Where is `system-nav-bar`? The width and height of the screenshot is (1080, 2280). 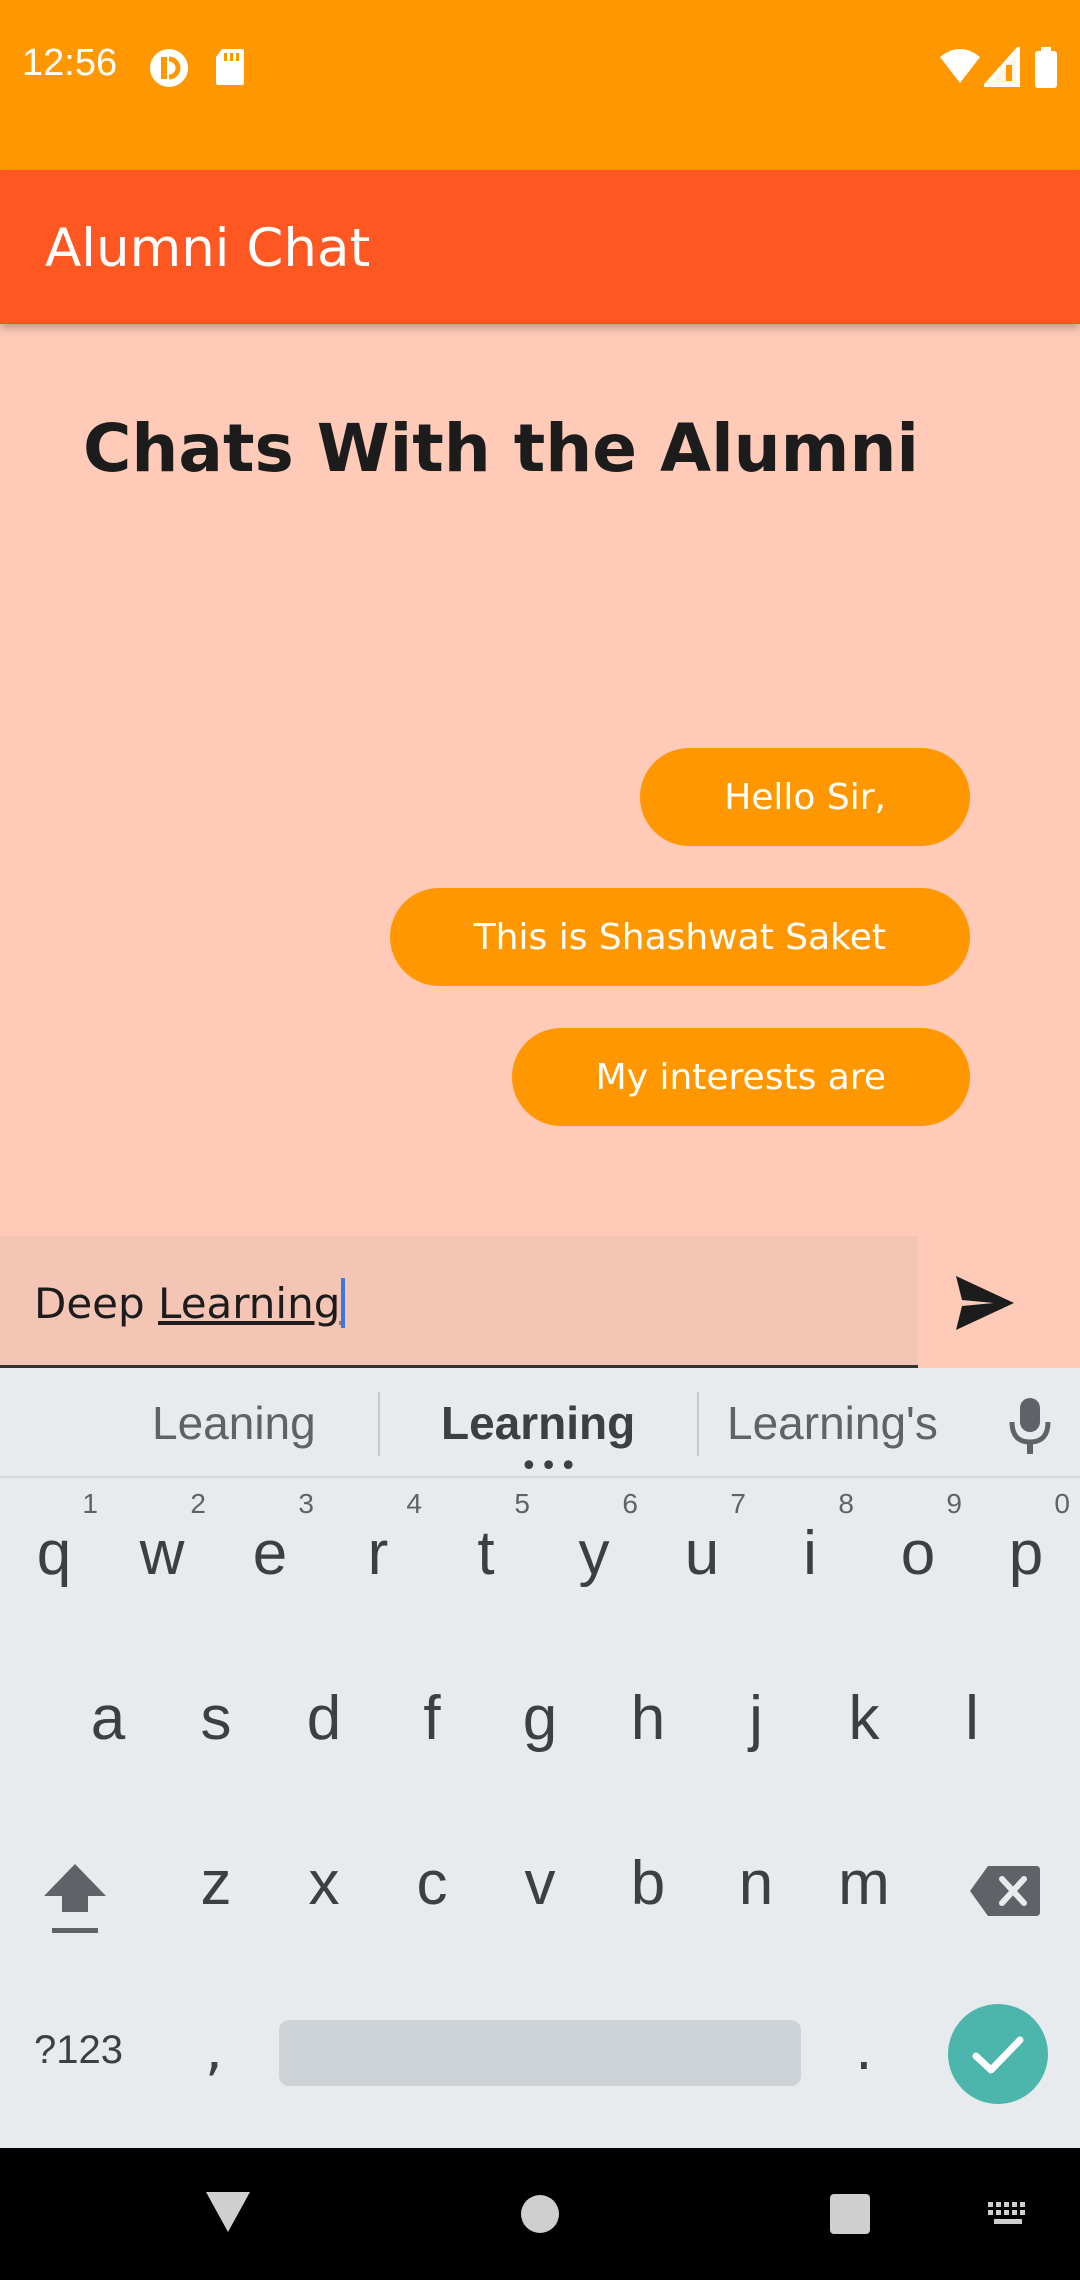 system-nav-bar is located at coordinates (540, 2214).